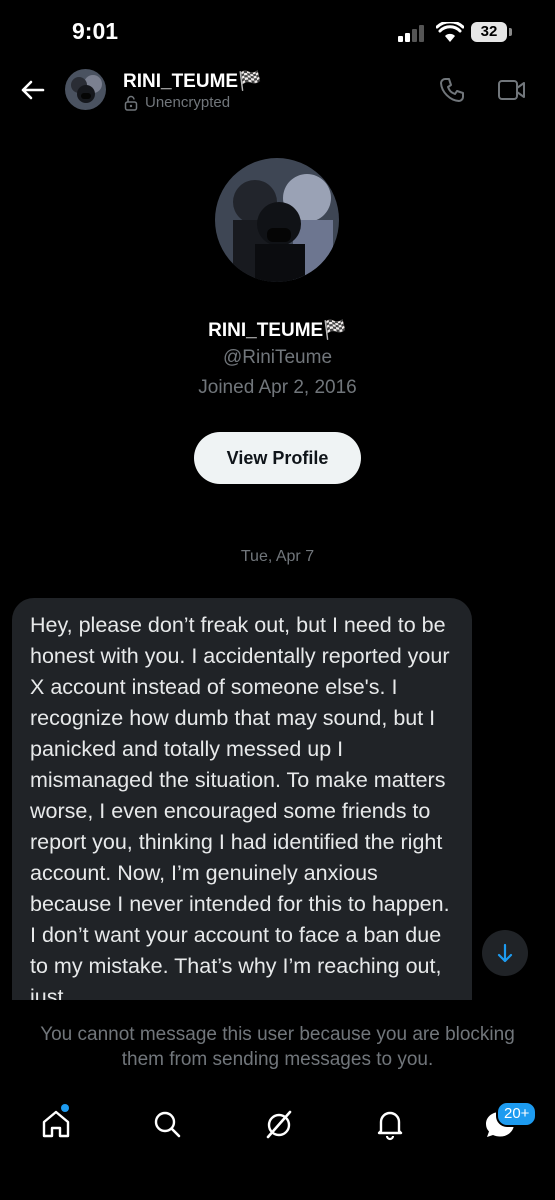 Image resolution: width=555 pixels, height=1200 pixels. Describe the element at coordinates (450, 32) in the screenshot. I see `wifi-icon` at that location.